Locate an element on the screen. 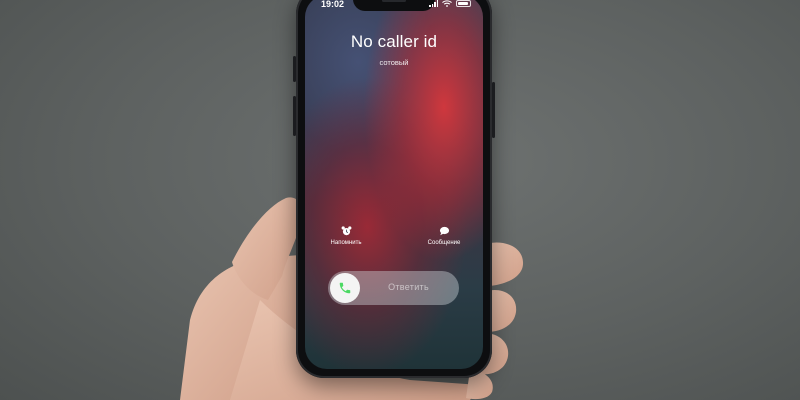 Image resolution: width=800 pixels, height=400 pixels. status-icons is located at coordinates (450, 3).